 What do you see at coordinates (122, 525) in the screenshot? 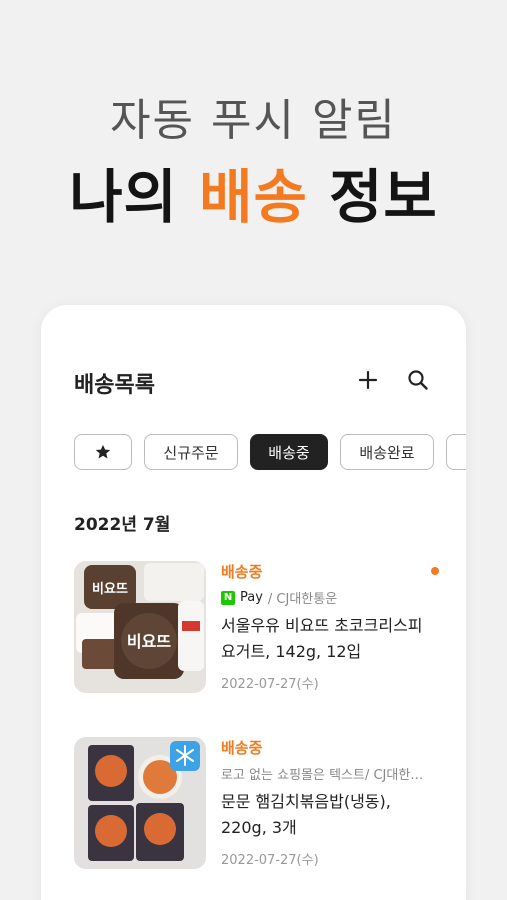
I see `month-header: 2022년 7월` at bounding box center [122, 525].